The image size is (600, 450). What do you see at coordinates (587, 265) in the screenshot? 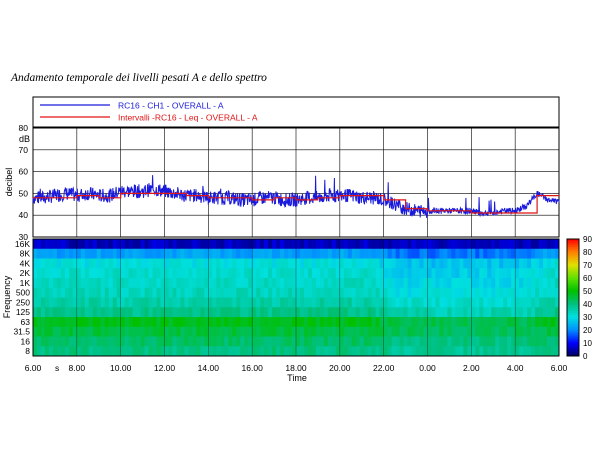
I see `colorbar-tick-label: 70` at bounding box center [587, 265].